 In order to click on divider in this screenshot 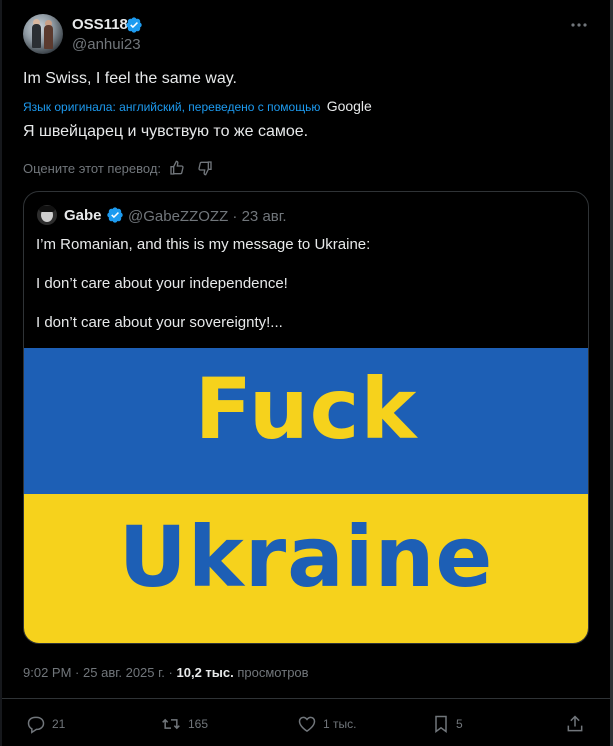, I will do `click(306, 698)`.